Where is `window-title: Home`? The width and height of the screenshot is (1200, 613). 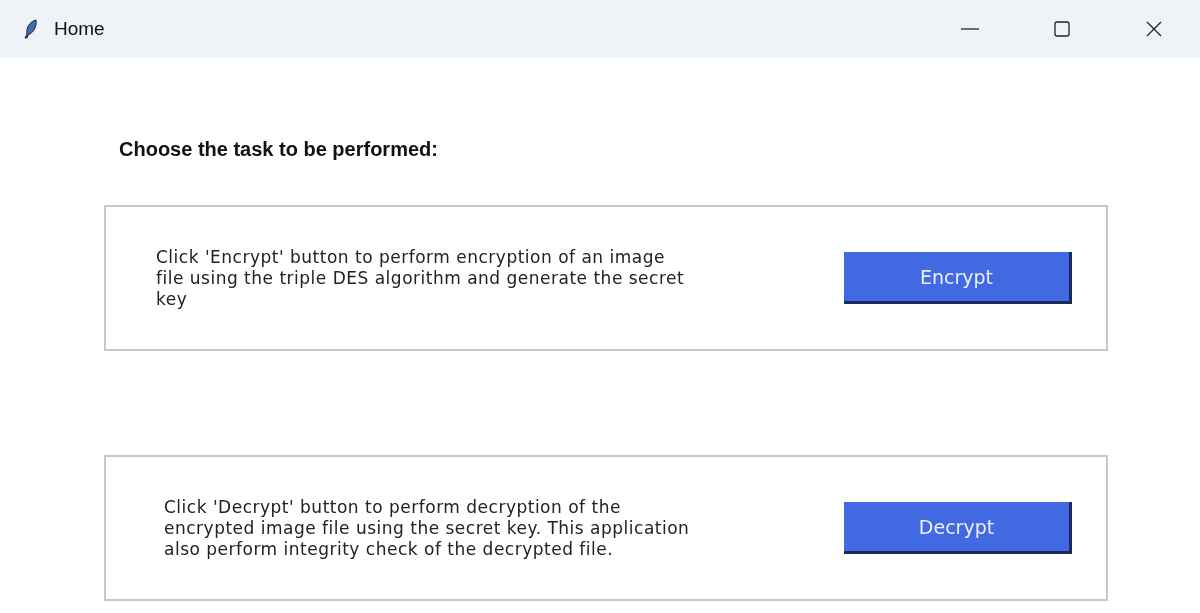
window-title: Home is located at coordinates (80, 29).